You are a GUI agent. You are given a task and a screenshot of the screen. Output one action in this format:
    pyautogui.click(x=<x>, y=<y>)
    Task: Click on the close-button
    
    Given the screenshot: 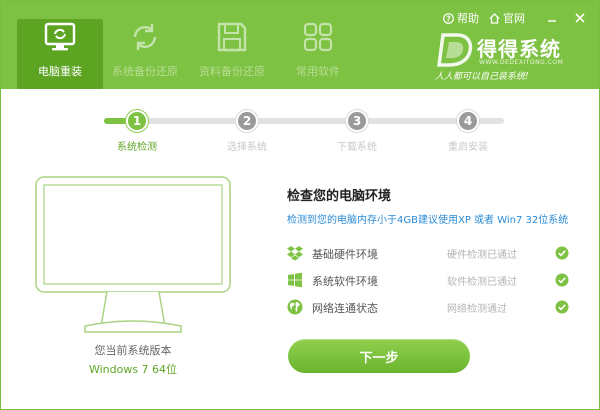 What is the action you would take?
    pyautogui.click(x=580, y=18)
    